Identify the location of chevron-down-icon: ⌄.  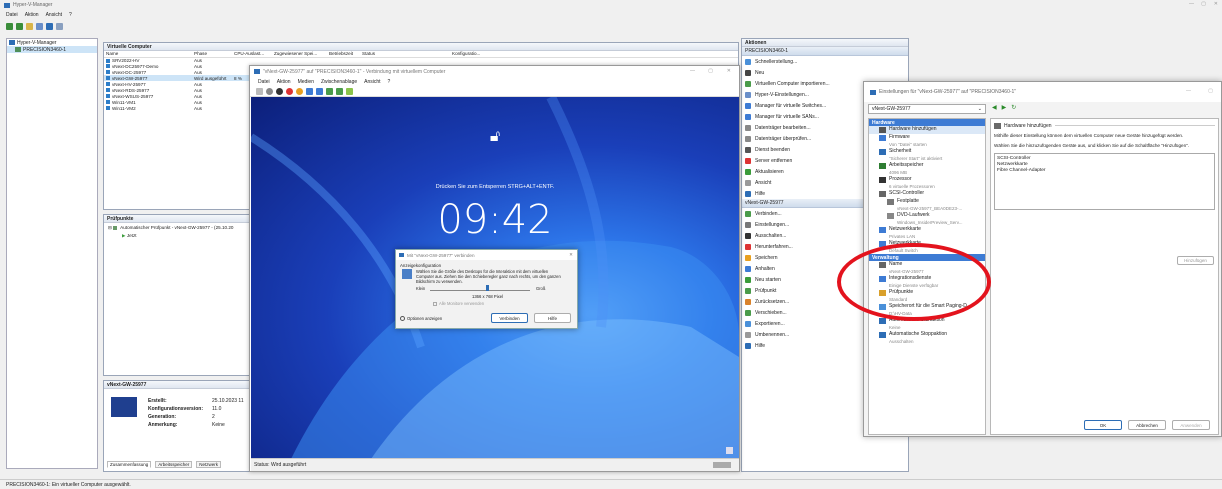
(979, 109).